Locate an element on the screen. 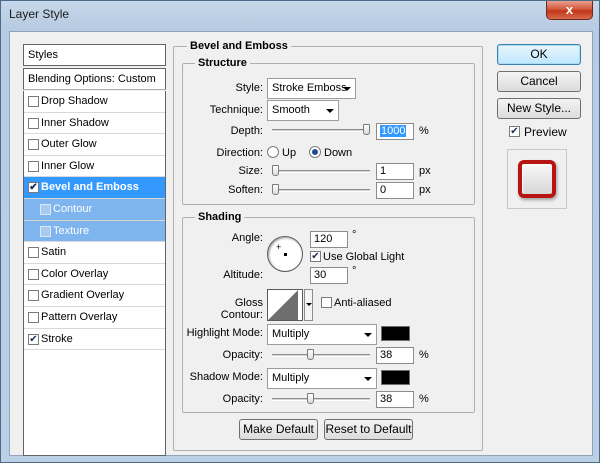 The image size is (600, 463). contour-curve-icon is located at coordinates (283, 305).